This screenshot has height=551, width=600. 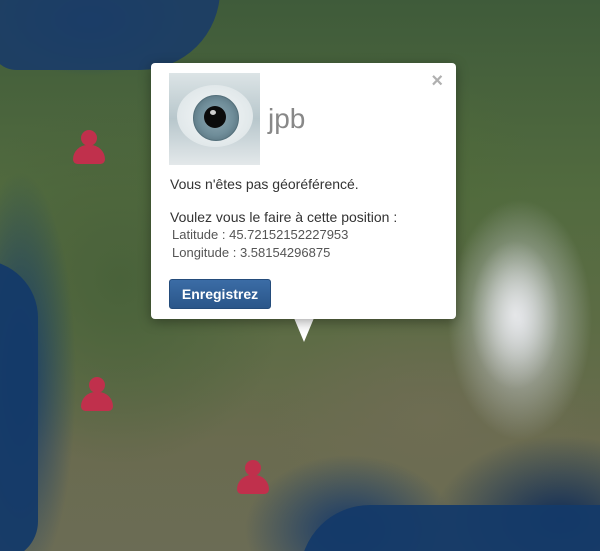 I want to click on glint-shape, so click(x=213, y=112).